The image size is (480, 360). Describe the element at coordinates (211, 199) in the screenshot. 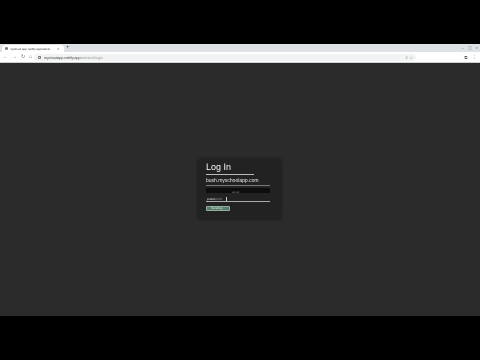

I see `password-mask: ••••••` at that location.